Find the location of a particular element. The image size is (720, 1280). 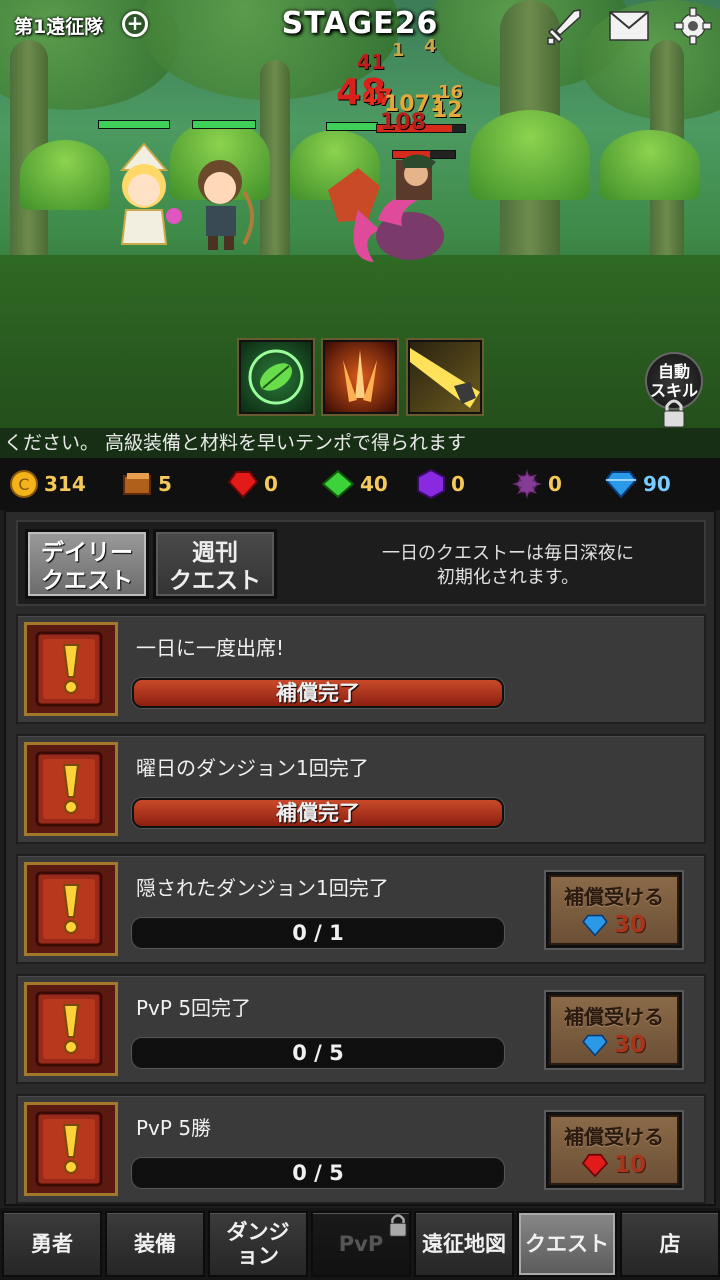

svg-text: C is located at coordinates (23, 484).